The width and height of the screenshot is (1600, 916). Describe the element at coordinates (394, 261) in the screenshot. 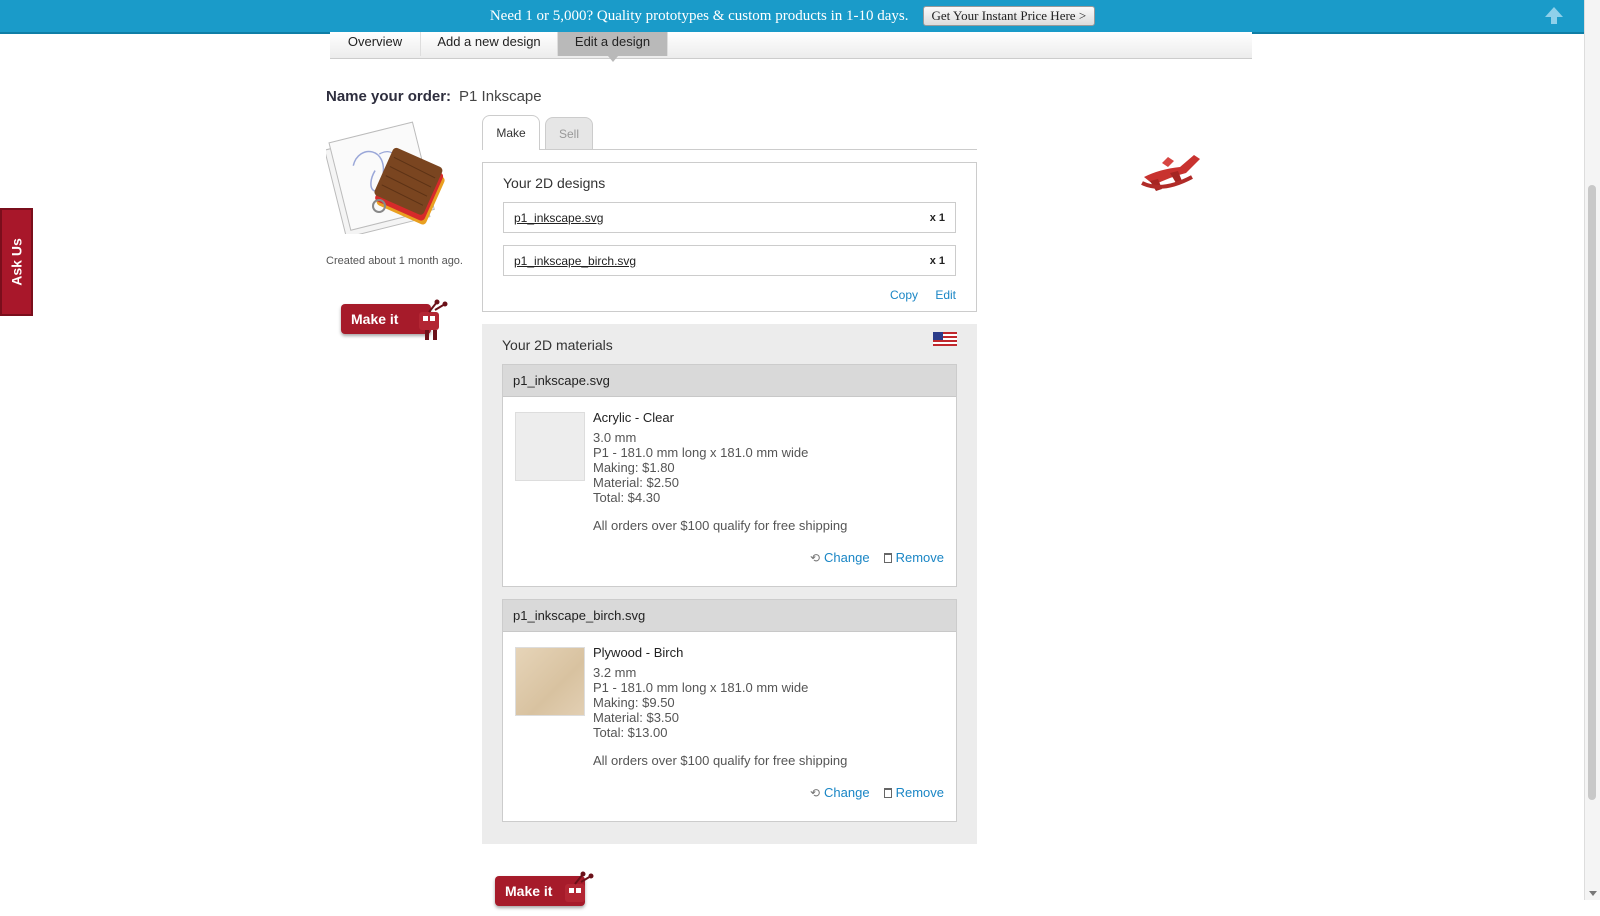

I see `order-created-date: Created about 1 month ago.` at that location.